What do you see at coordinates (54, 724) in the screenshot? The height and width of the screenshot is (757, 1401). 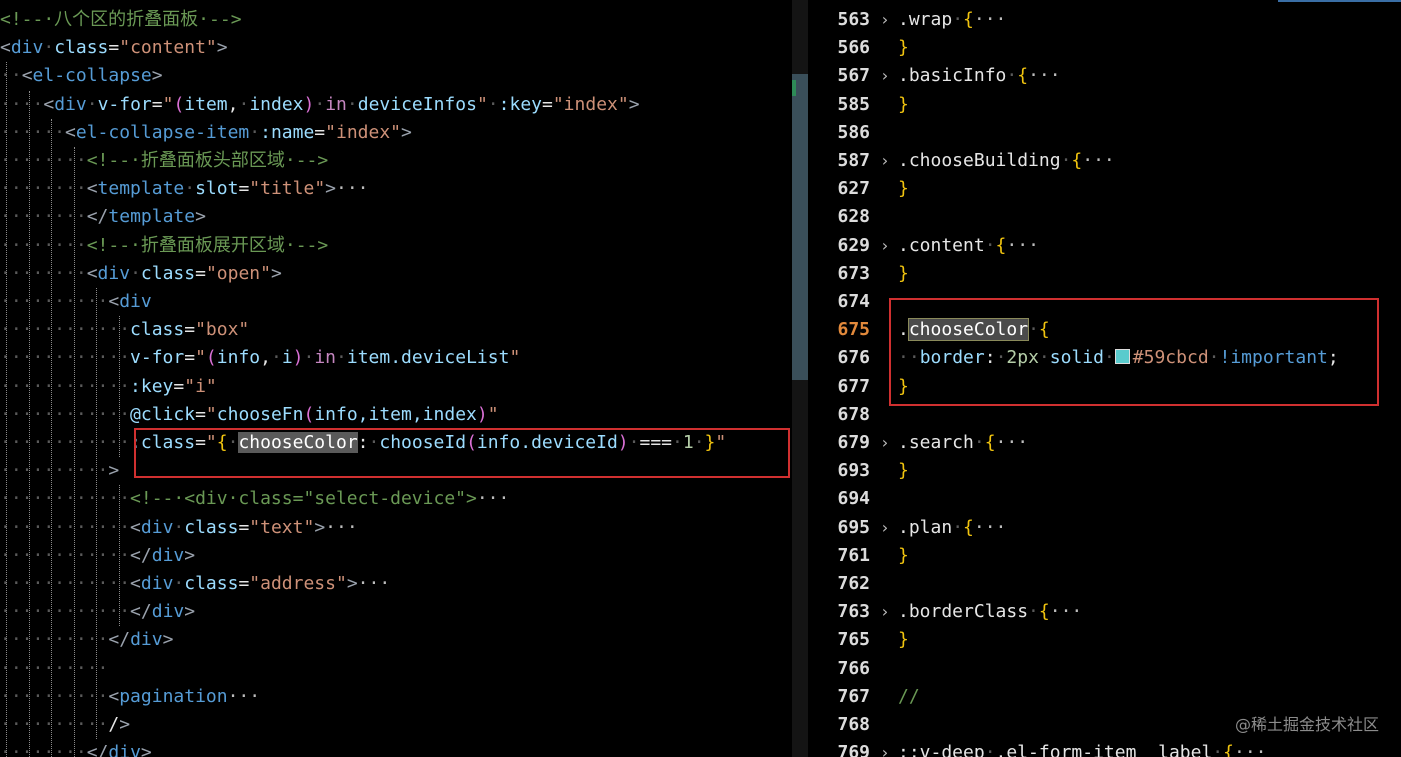 I see `indent-whitespace: ··········` at bounding box center [54, 724].